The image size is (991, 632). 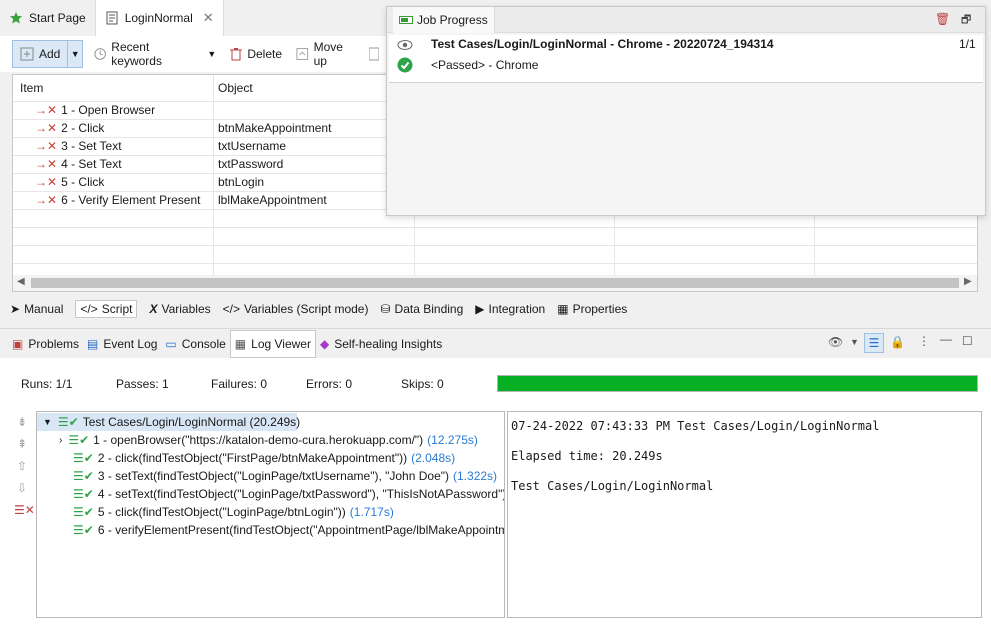 I want to click on tab-start-page: Start Page, so click(x=47, y=18).